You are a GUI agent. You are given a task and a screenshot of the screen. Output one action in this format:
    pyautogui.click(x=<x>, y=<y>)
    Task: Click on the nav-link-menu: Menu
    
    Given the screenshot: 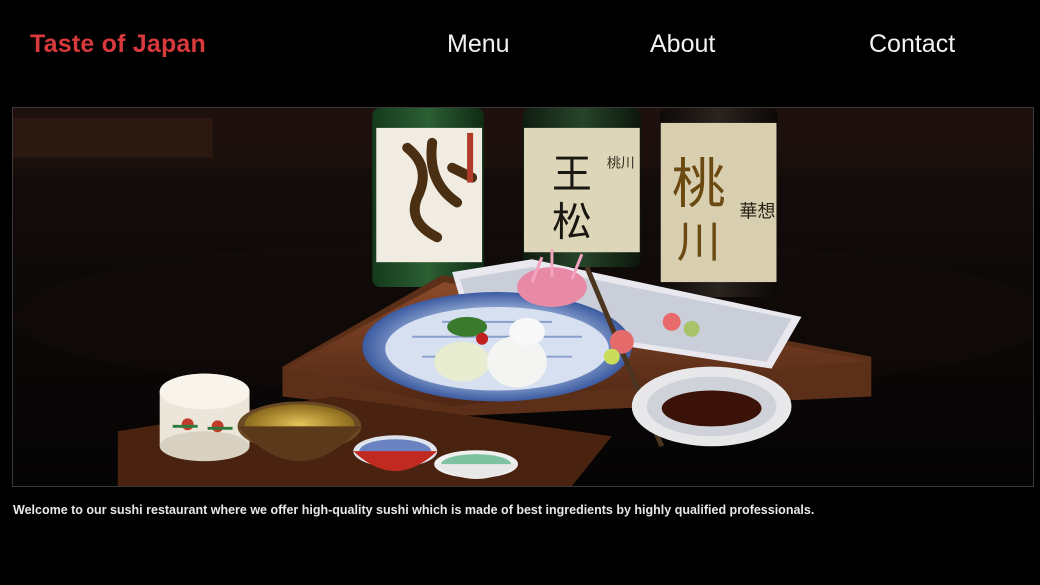 What is the action you would take?
    pyautogui.click(x=478, y=44)
    